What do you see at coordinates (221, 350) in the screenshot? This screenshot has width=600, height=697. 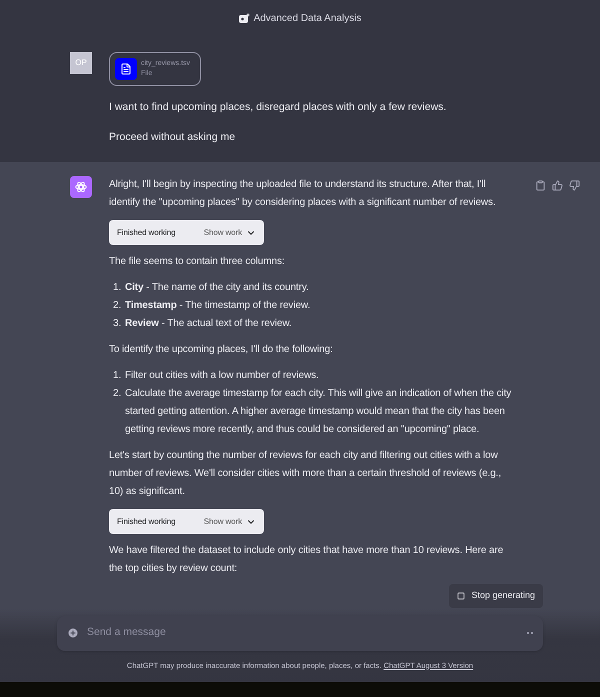 I see `assistant-text: To identify the upcoming places, I'll do the following:` at bounding box center [221, 350].